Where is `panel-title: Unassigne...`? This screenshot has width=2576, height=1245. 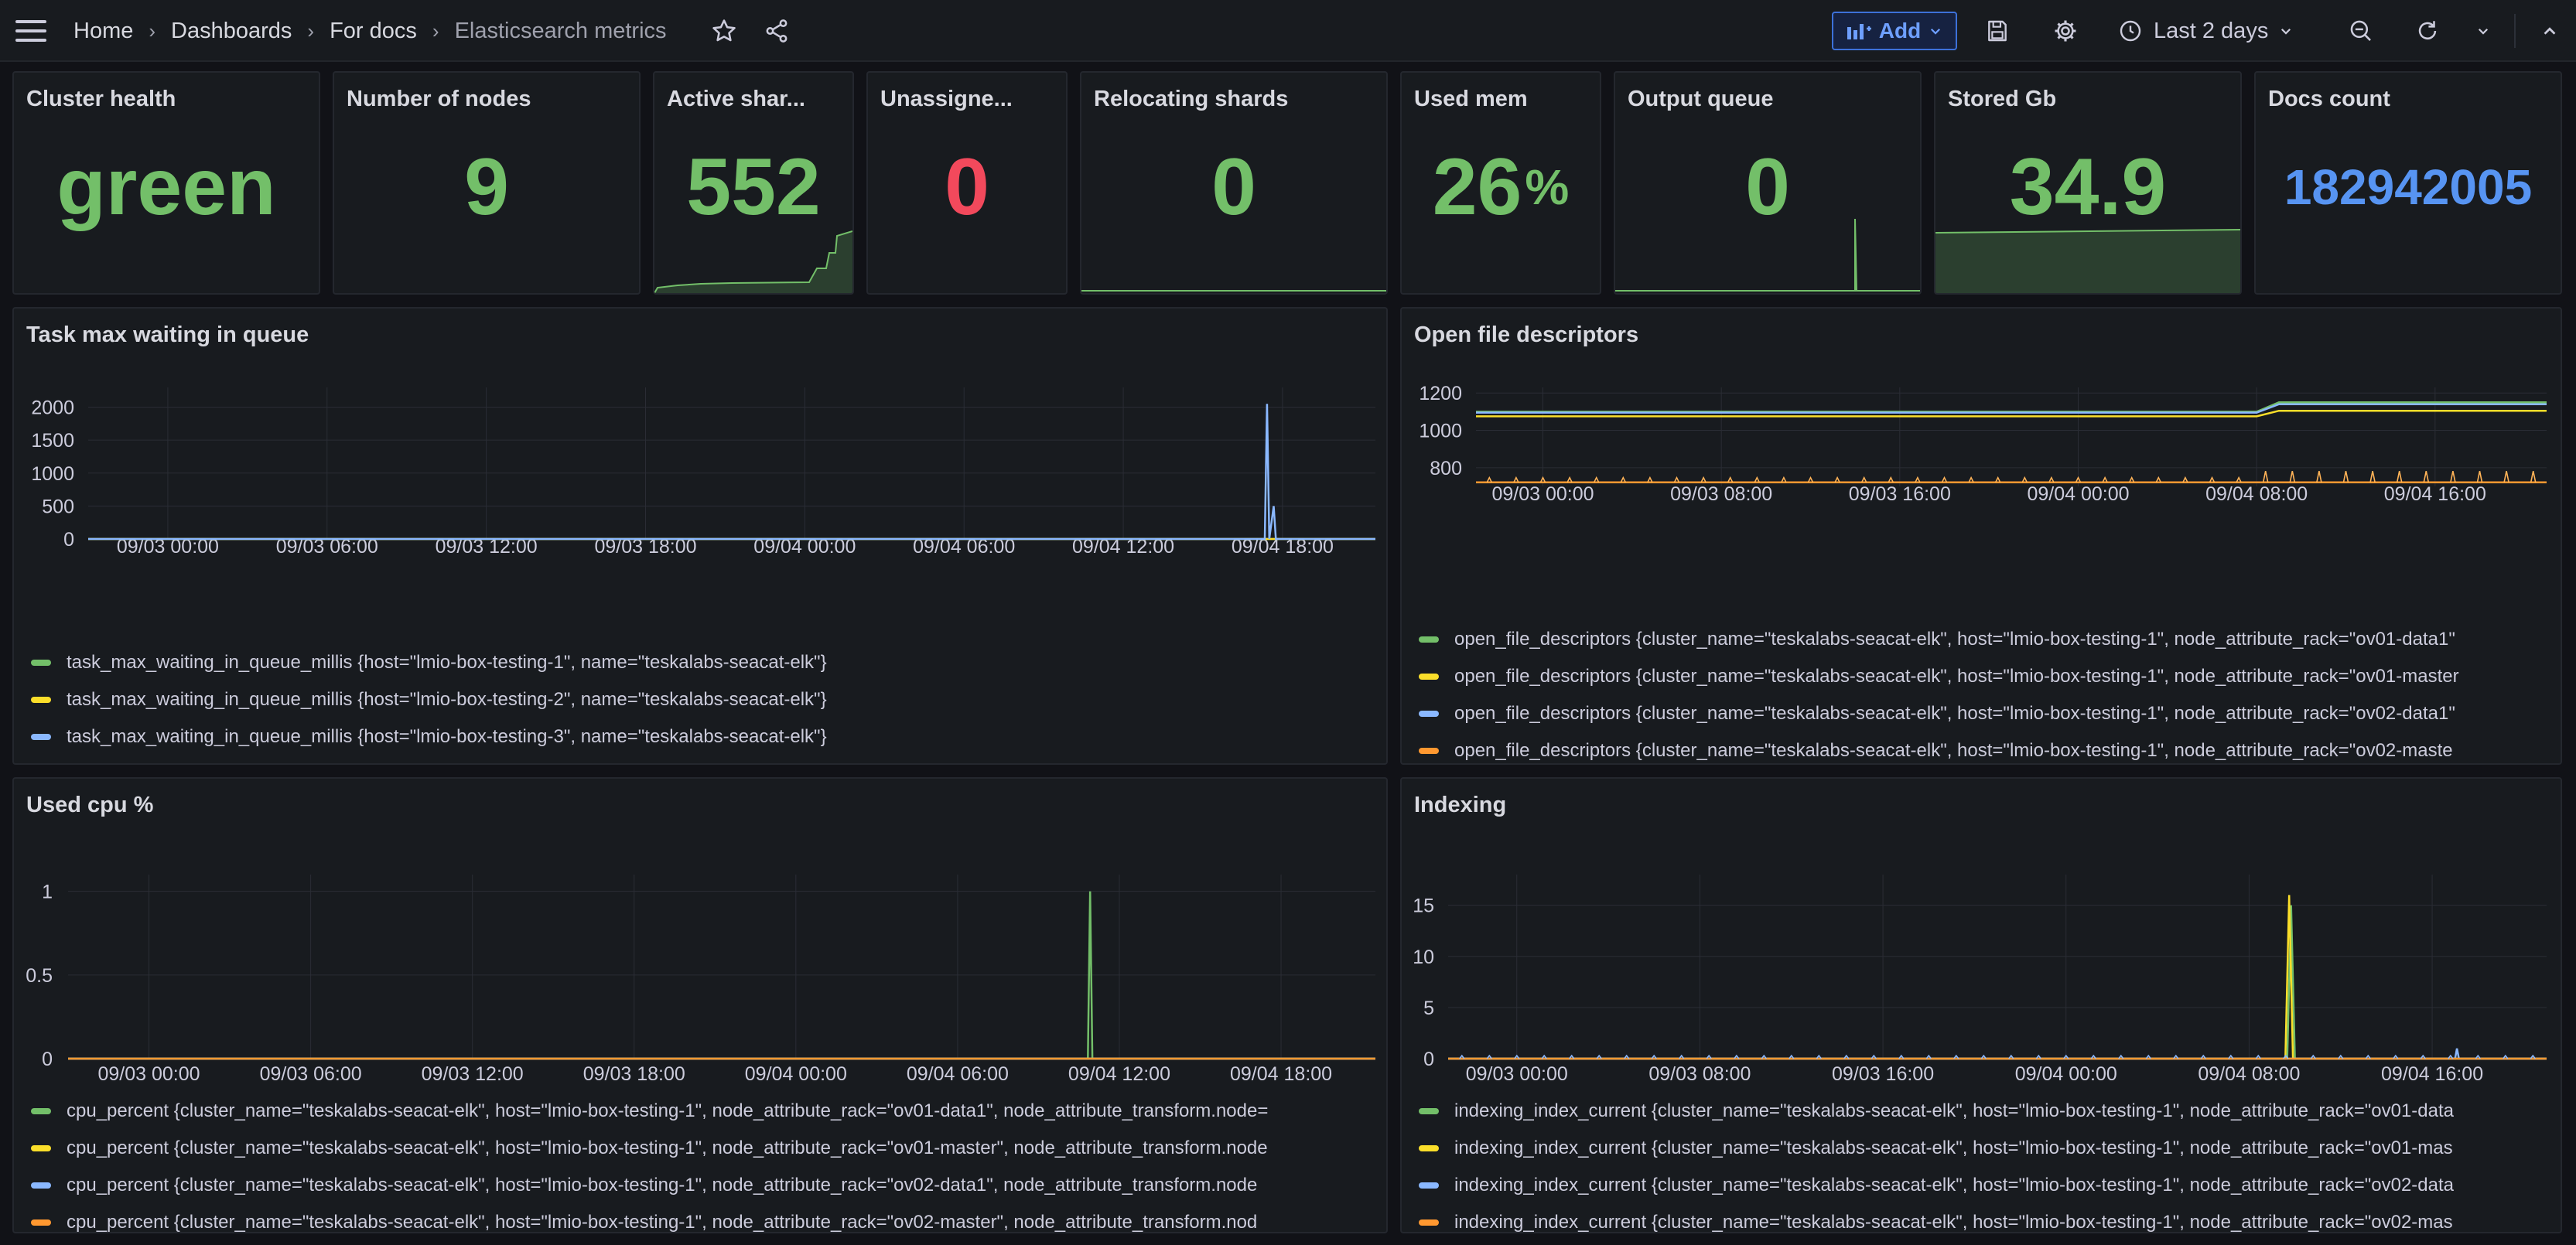
panel-title: Unassigne... is located at coordinates (947, 99).